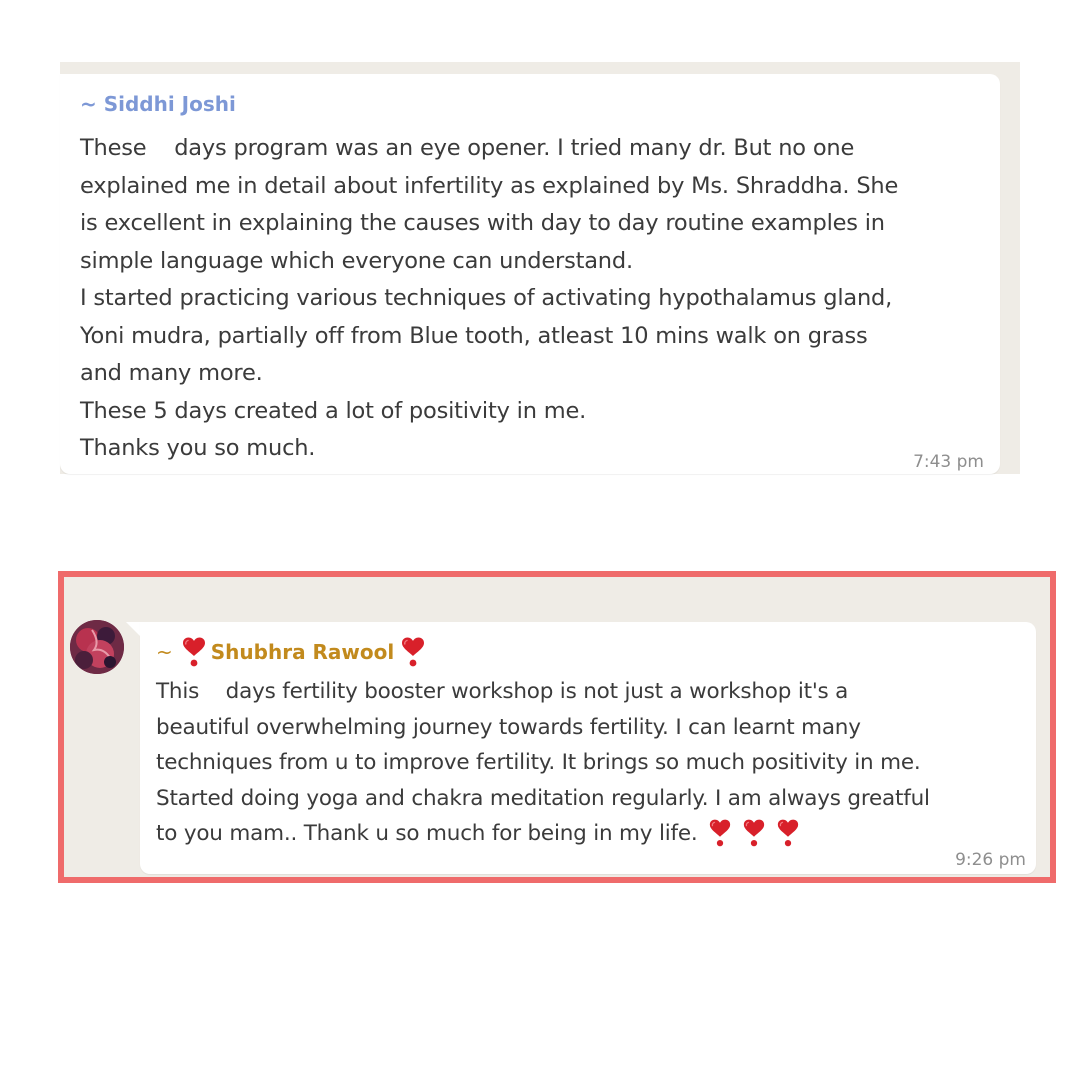 This screenshot has width=1080, height=1080. What do you see at coordinates (990, 860) in the screenshot?
I see `message-timestamp: 9:26 pm` at bounding box center [990, 860].